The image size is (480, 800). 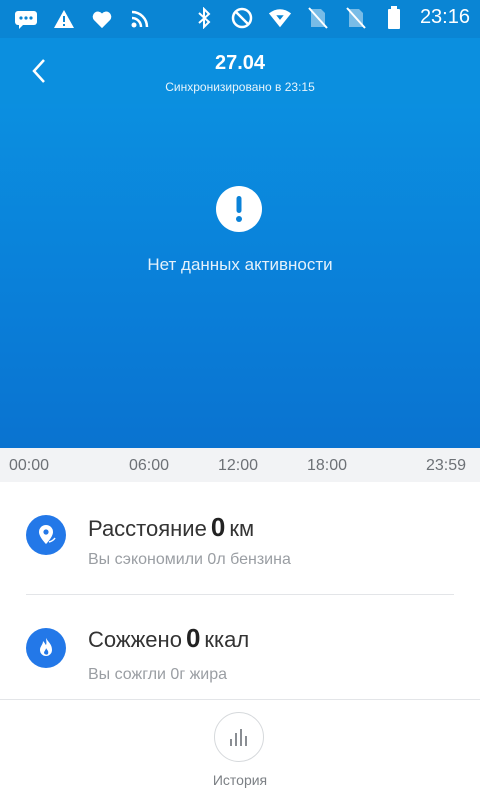 What do you see at coordinates (102, 19) in the screenshot?
I see `heart-icon` at bounding box center [102, 19].